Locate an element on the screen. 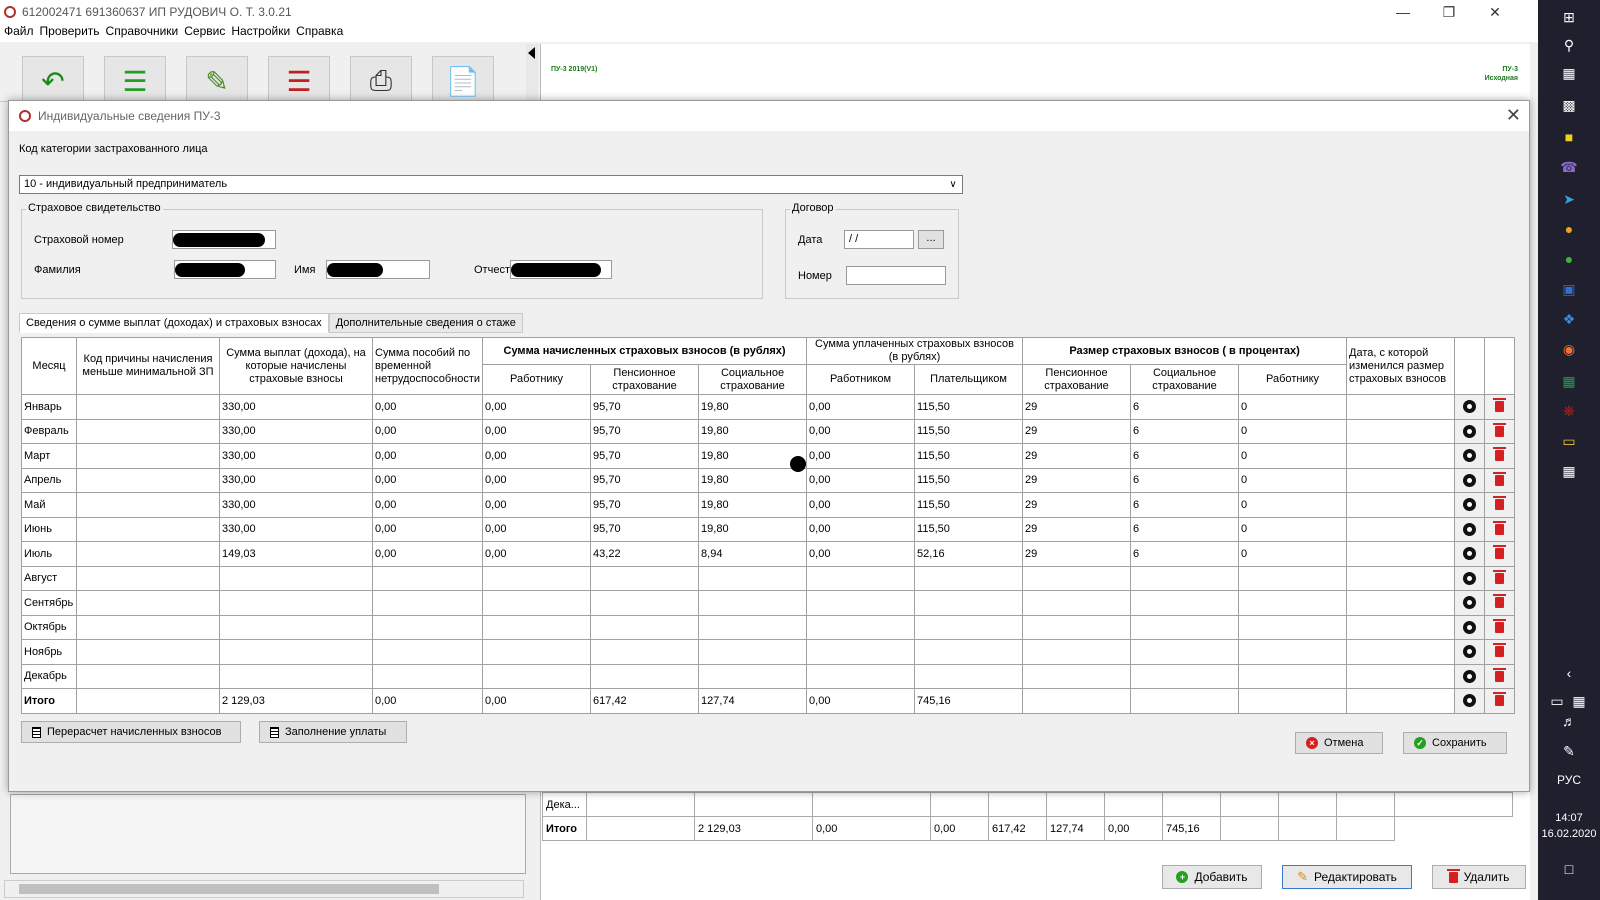 The image size is (1600, 900). utorrent-icon: ● is located at coordinates (1569, 259).